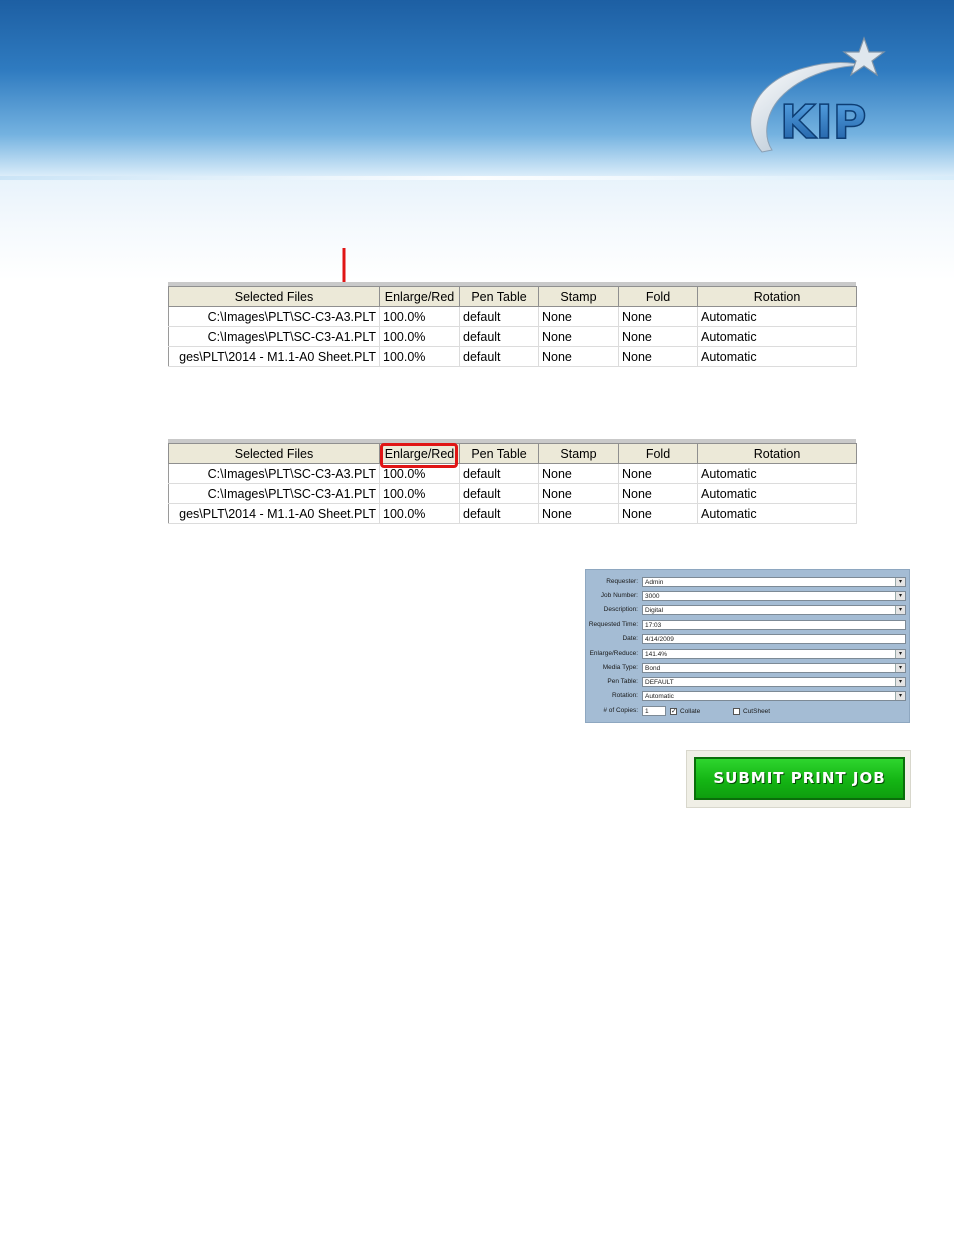 The image size is (954, 1235). I want to click on collate-checkbox: ✓, so click(673, 711).